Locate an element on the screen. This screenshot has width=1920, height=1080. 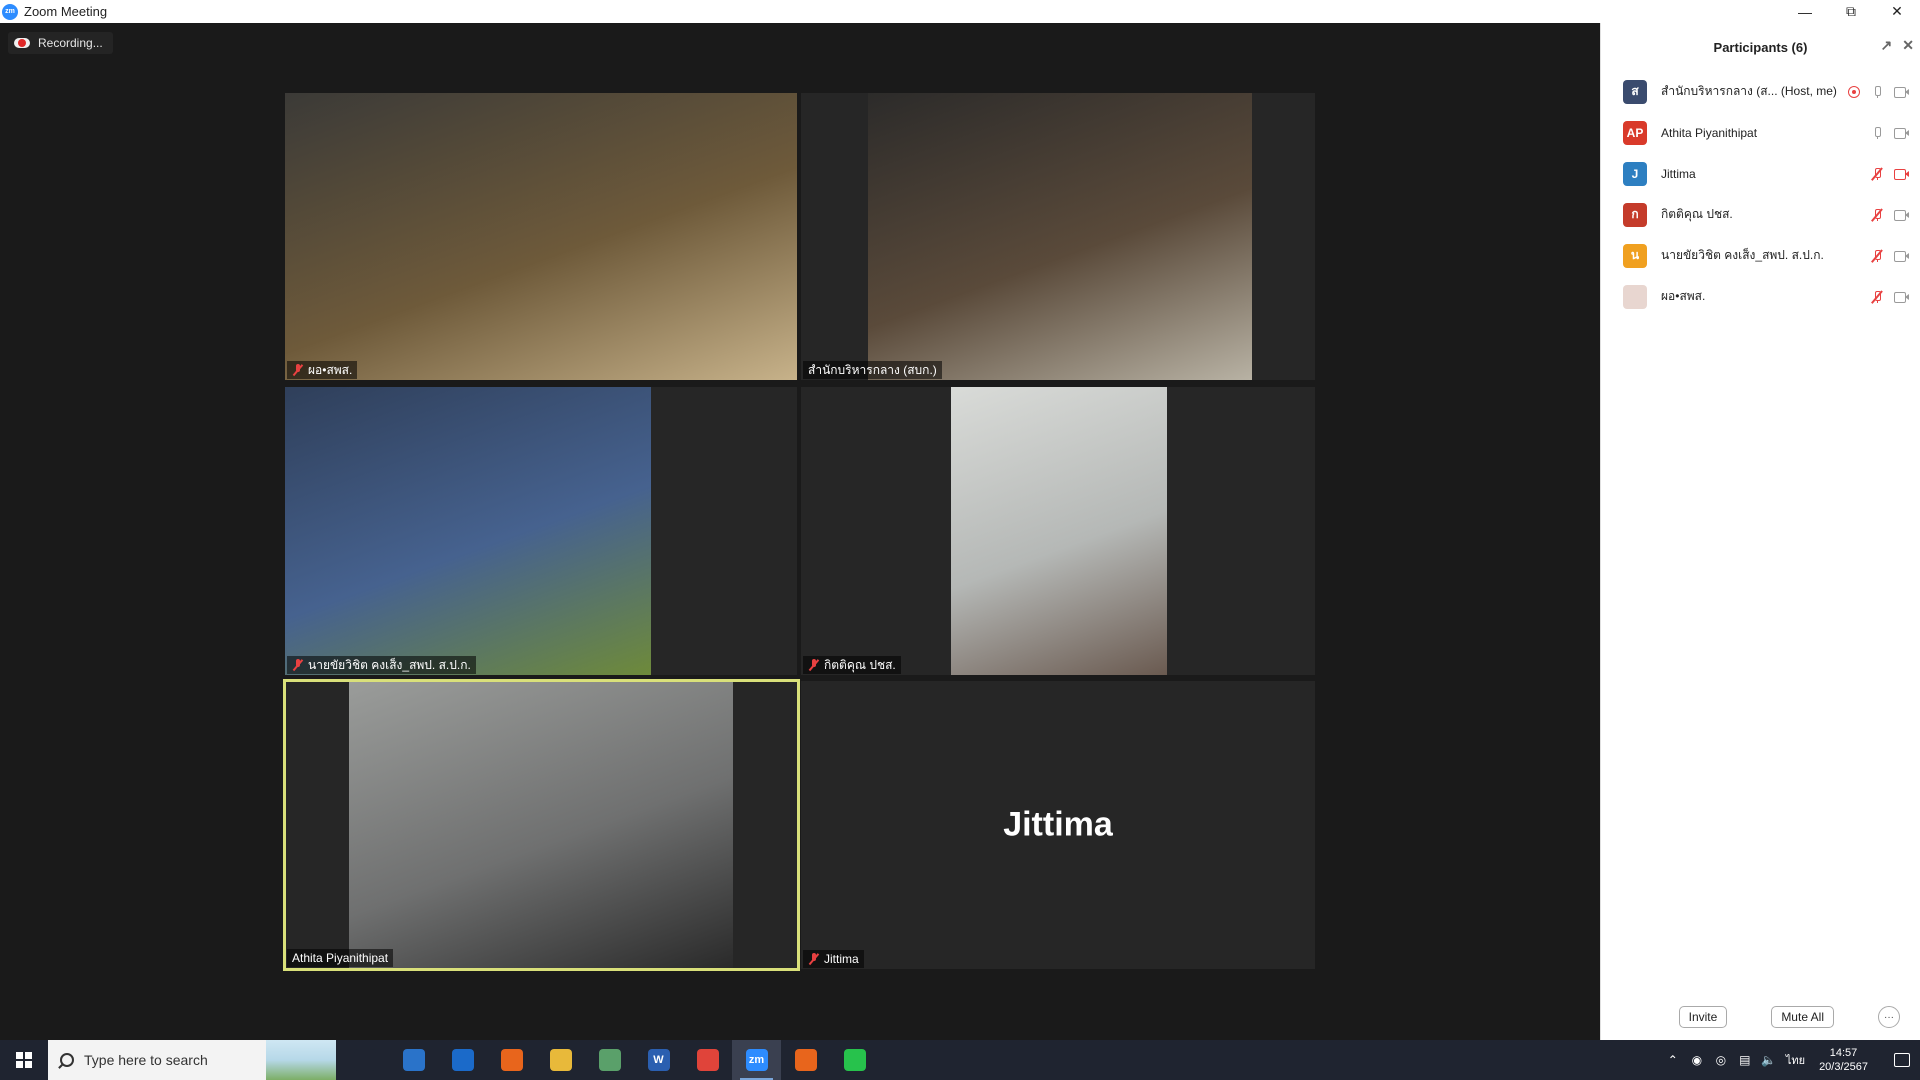
participant-name: กิตติคุณ ปชส. is located at coordinates (1697, 214).